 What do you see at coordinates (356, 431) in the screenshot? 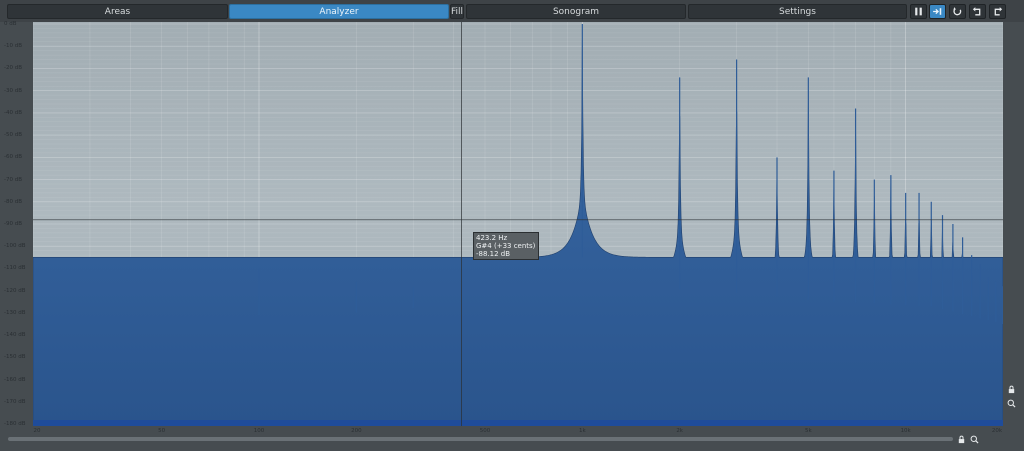
I see `x-tick-label: 200` at bounding box center [356, 431].